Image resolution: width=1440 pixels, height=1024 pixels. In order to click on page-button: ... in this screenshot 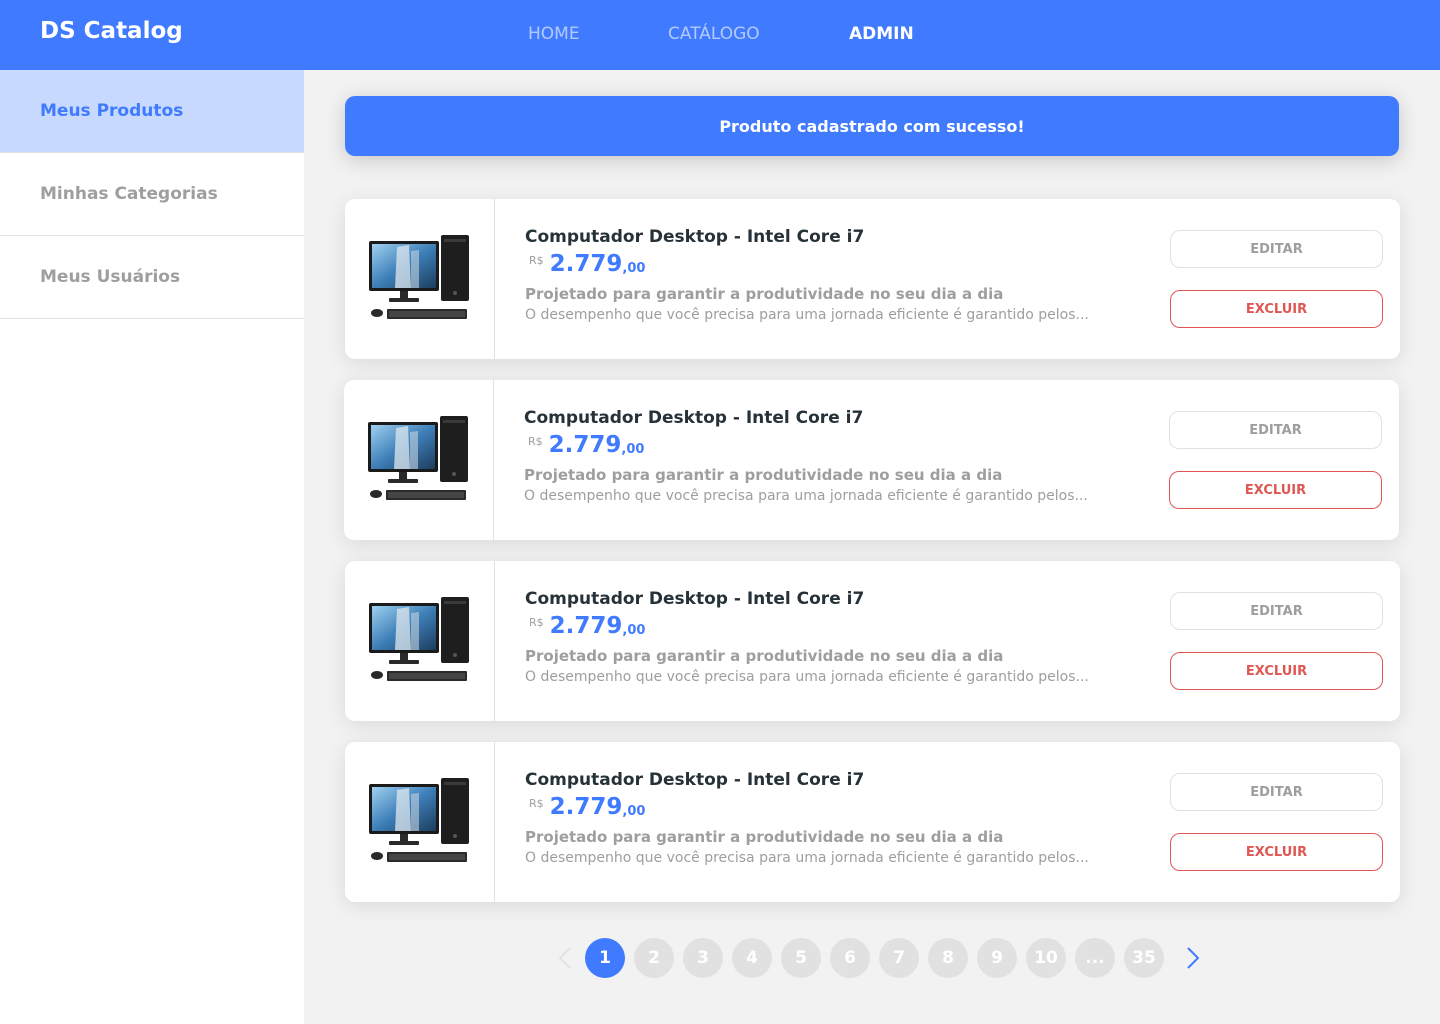, I will do `click(1095, 958)`.